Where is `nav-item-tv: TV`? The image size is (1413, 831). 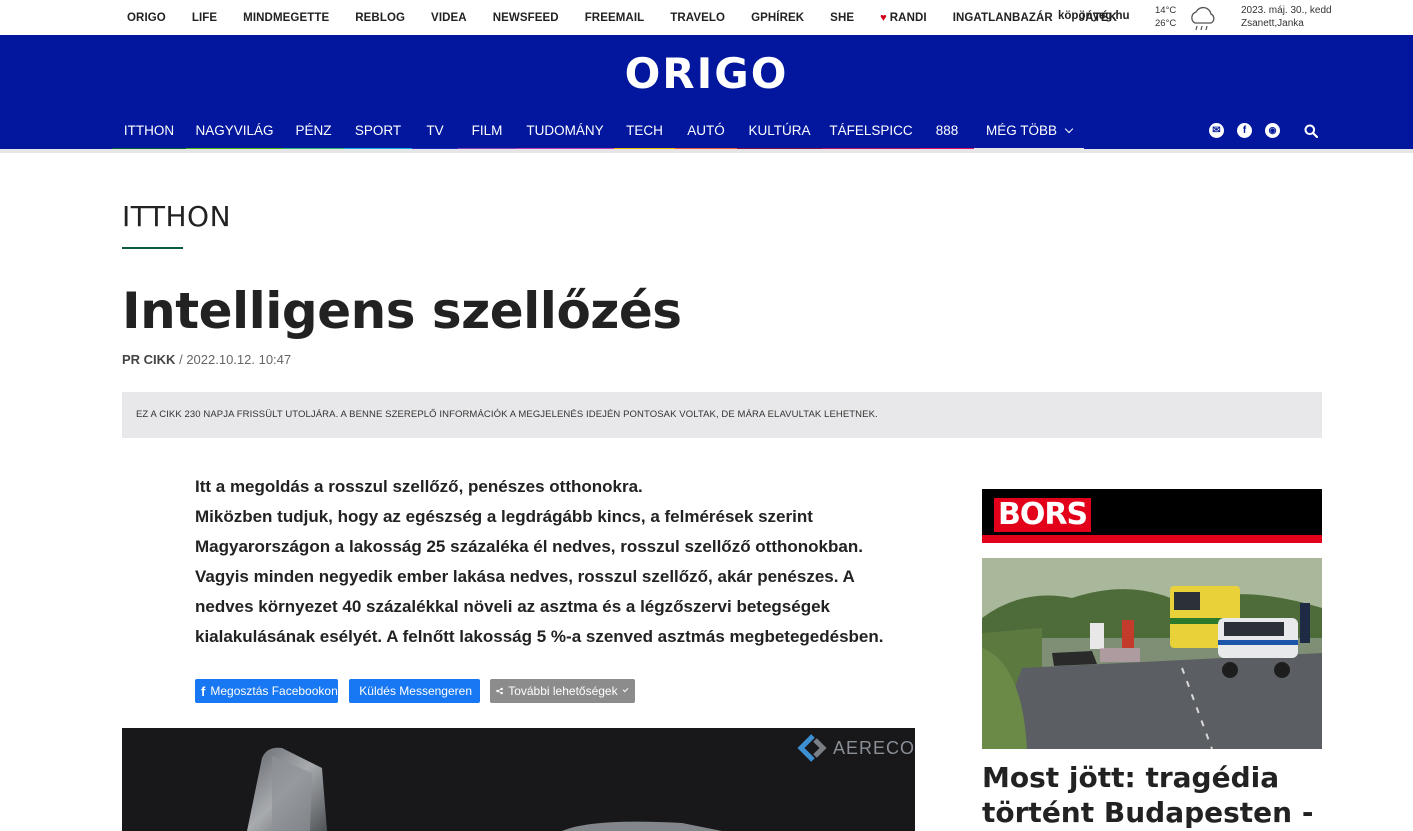 nav-item-tv: TV is located at coordinates (435, 135).